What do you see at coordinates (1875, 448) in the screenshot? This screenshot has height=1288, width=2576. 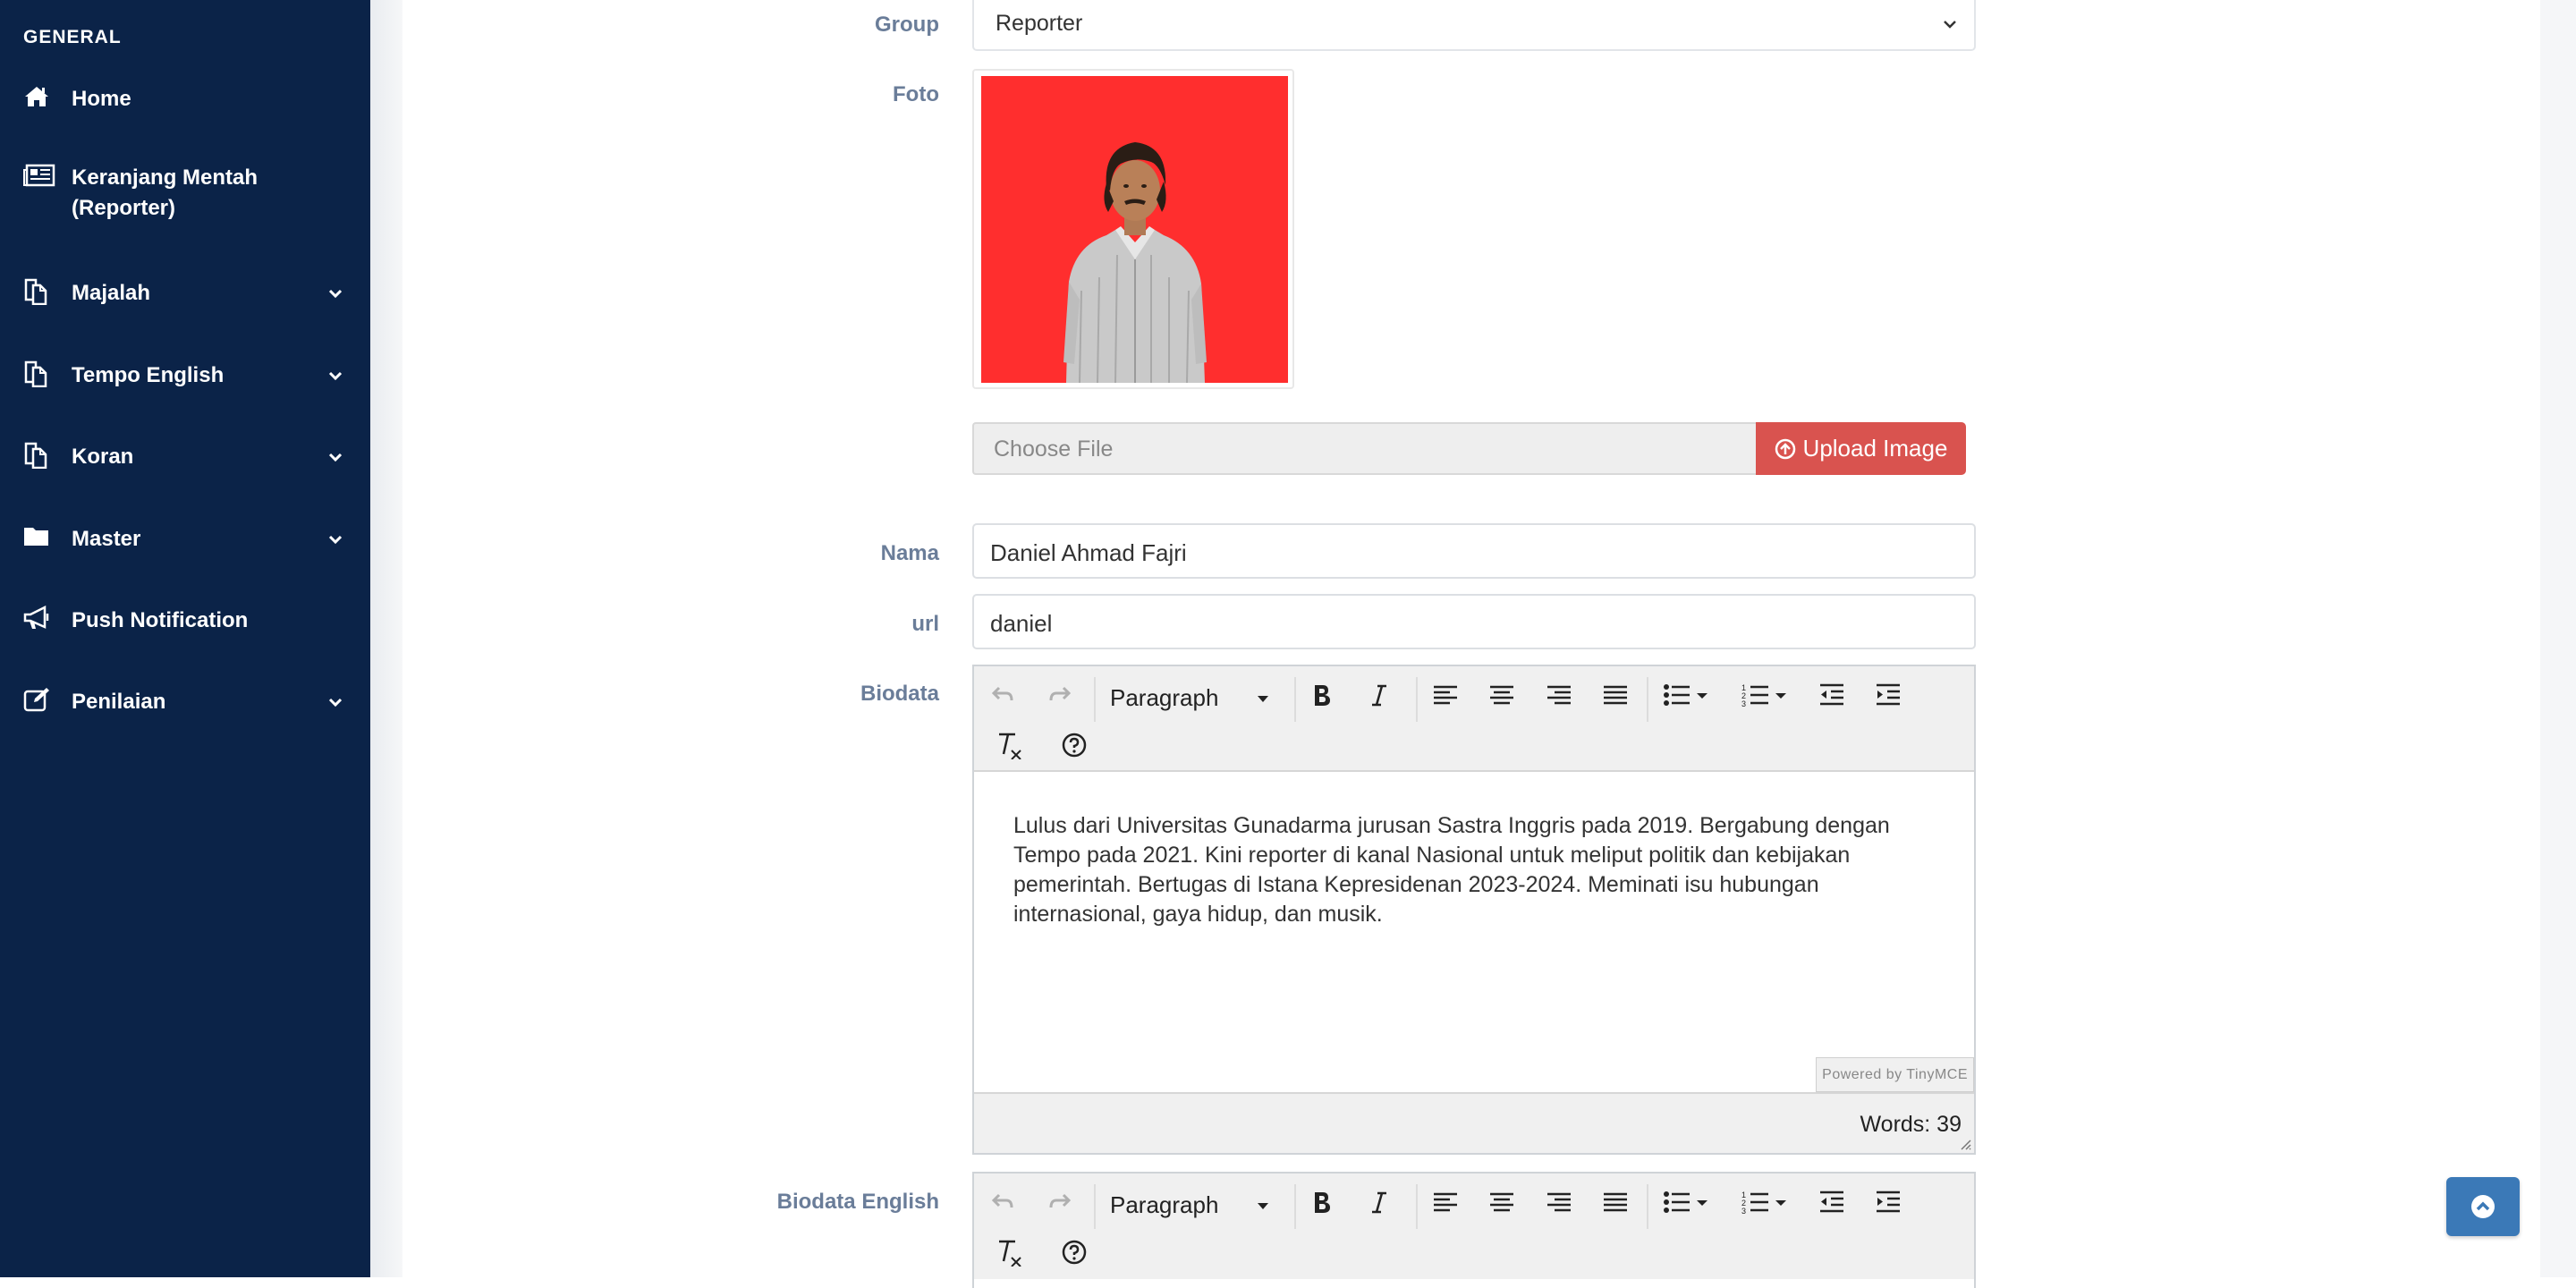 I see `upload-image-label: Upload Image` at bounding box center [1875, 448].